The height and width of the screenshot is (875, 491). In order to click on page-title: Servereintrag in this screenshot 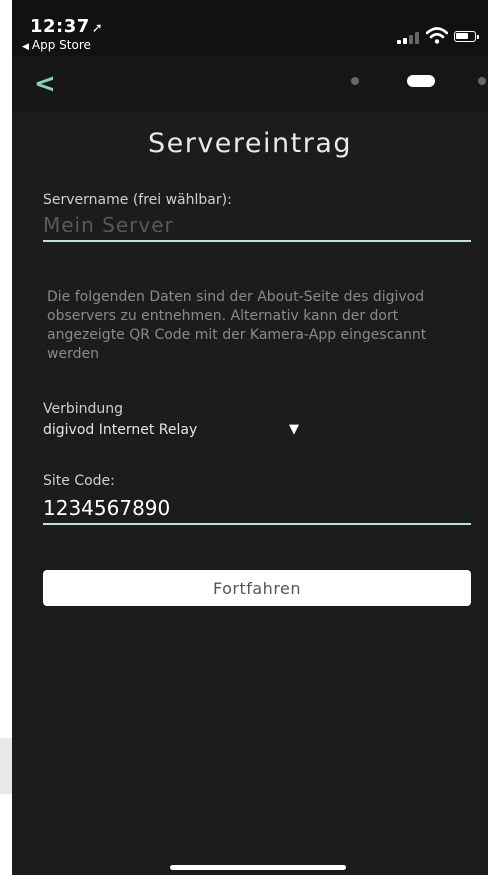, I will do `click(250, 143)`.